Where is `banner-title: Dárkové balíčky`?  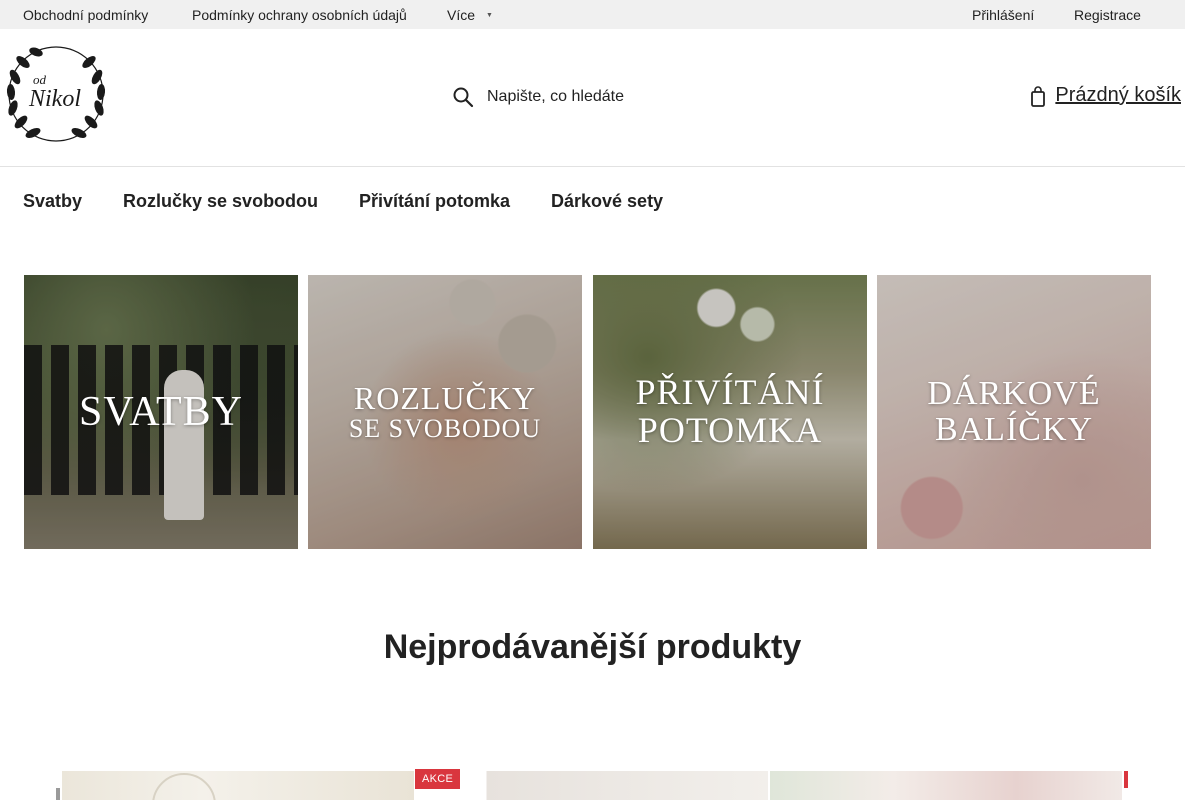 banner-title: Dárkové balíčky is located at coordinates (1014, 411).